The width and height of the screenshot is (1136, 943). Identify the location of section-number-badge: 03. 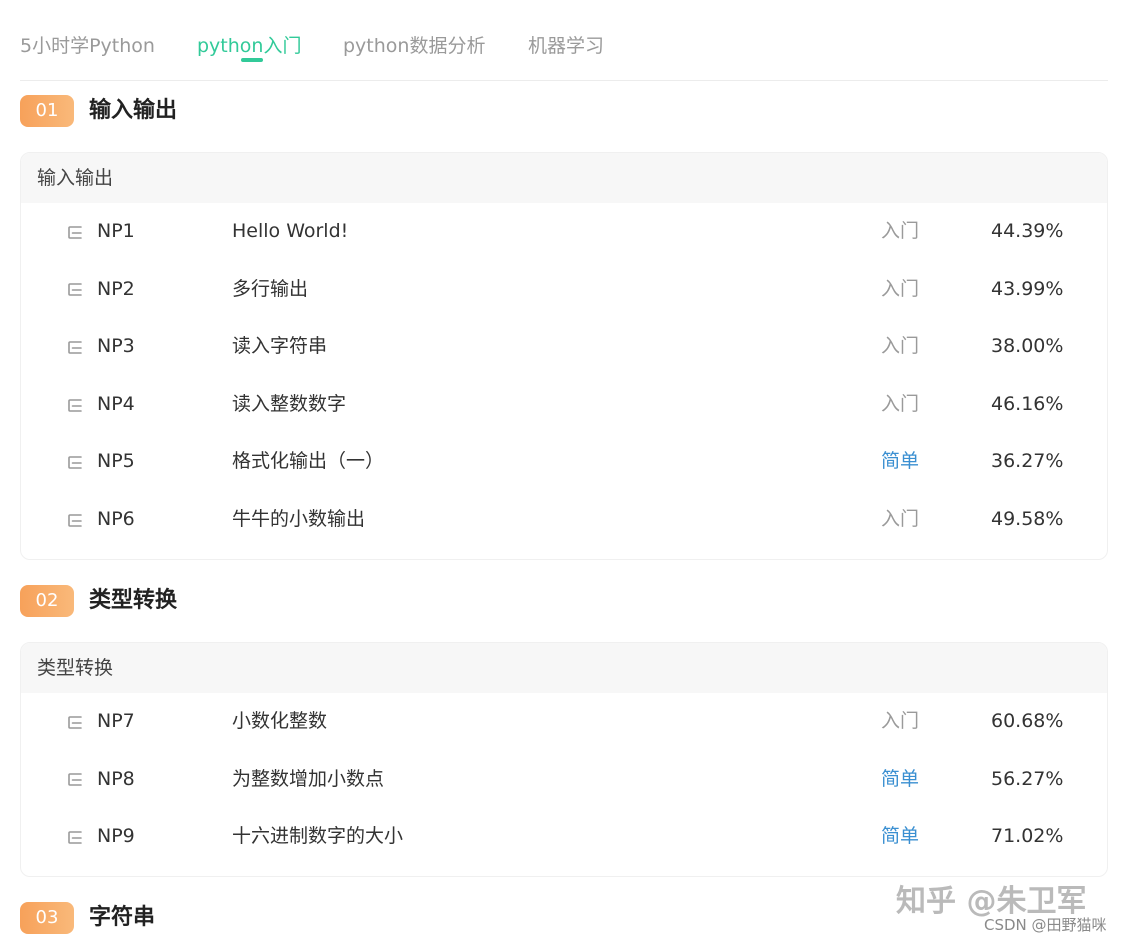
(47, 918).